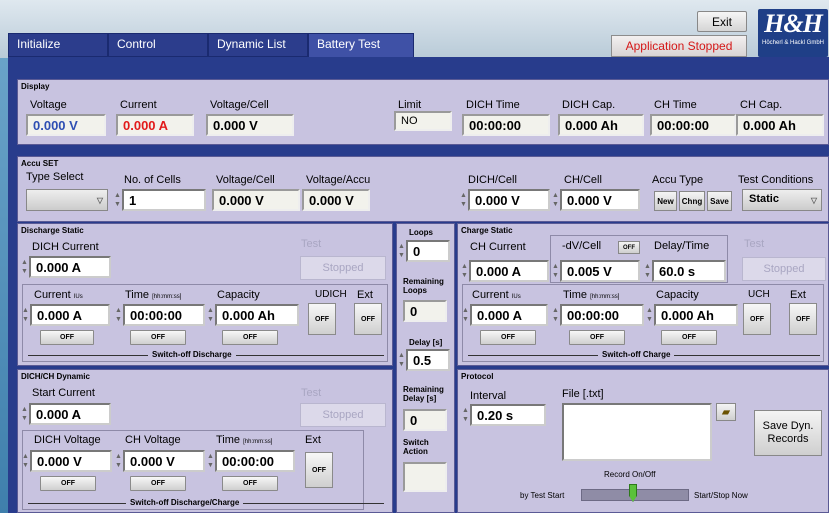 Image resolution: width=829 pixels, height=513 pixels. I want to click on ch-so-current-off-button: OFF, so click(508, 337).